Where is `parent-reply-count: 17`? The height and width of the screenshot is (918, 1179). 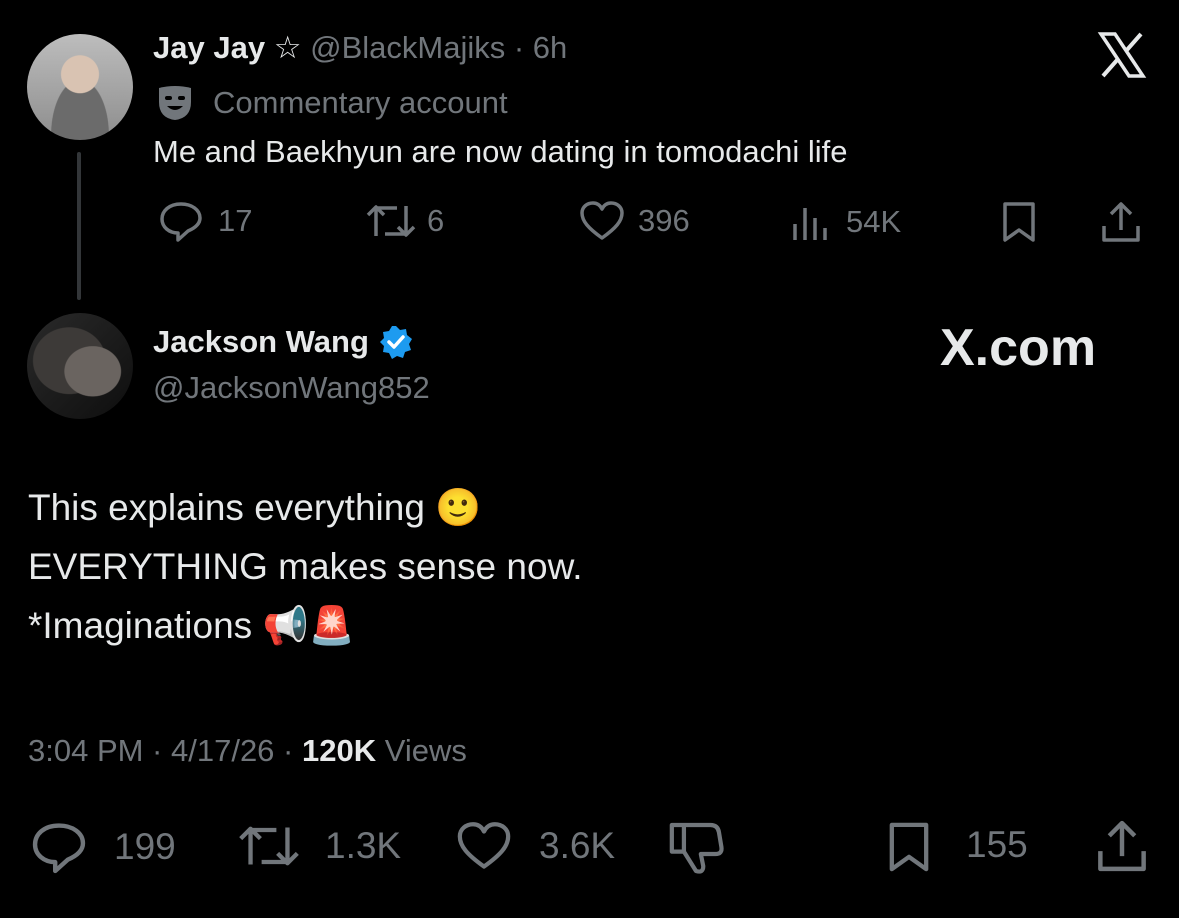
parent-reply-count: 17 is located at coordinates (235, 220).